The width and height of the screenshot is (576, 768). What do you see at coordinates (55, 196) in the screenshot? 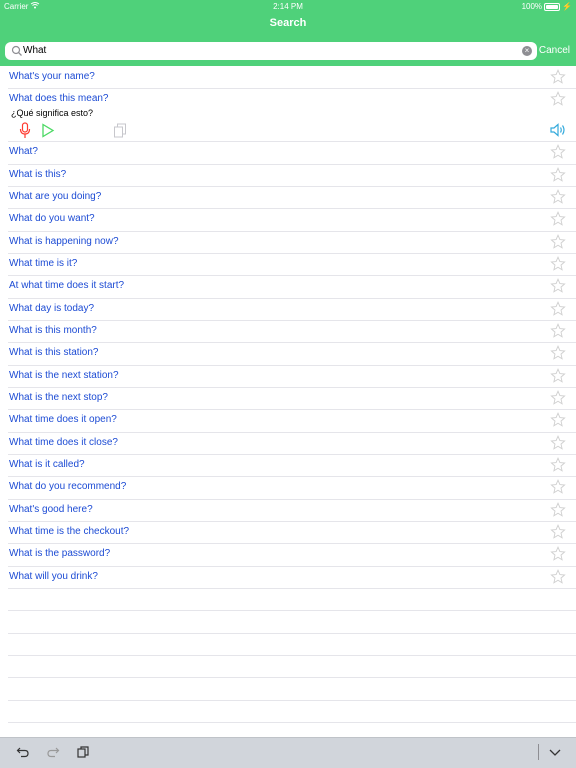
I see `phrase-label: What are you doing?` at bounding box center [55, 196].